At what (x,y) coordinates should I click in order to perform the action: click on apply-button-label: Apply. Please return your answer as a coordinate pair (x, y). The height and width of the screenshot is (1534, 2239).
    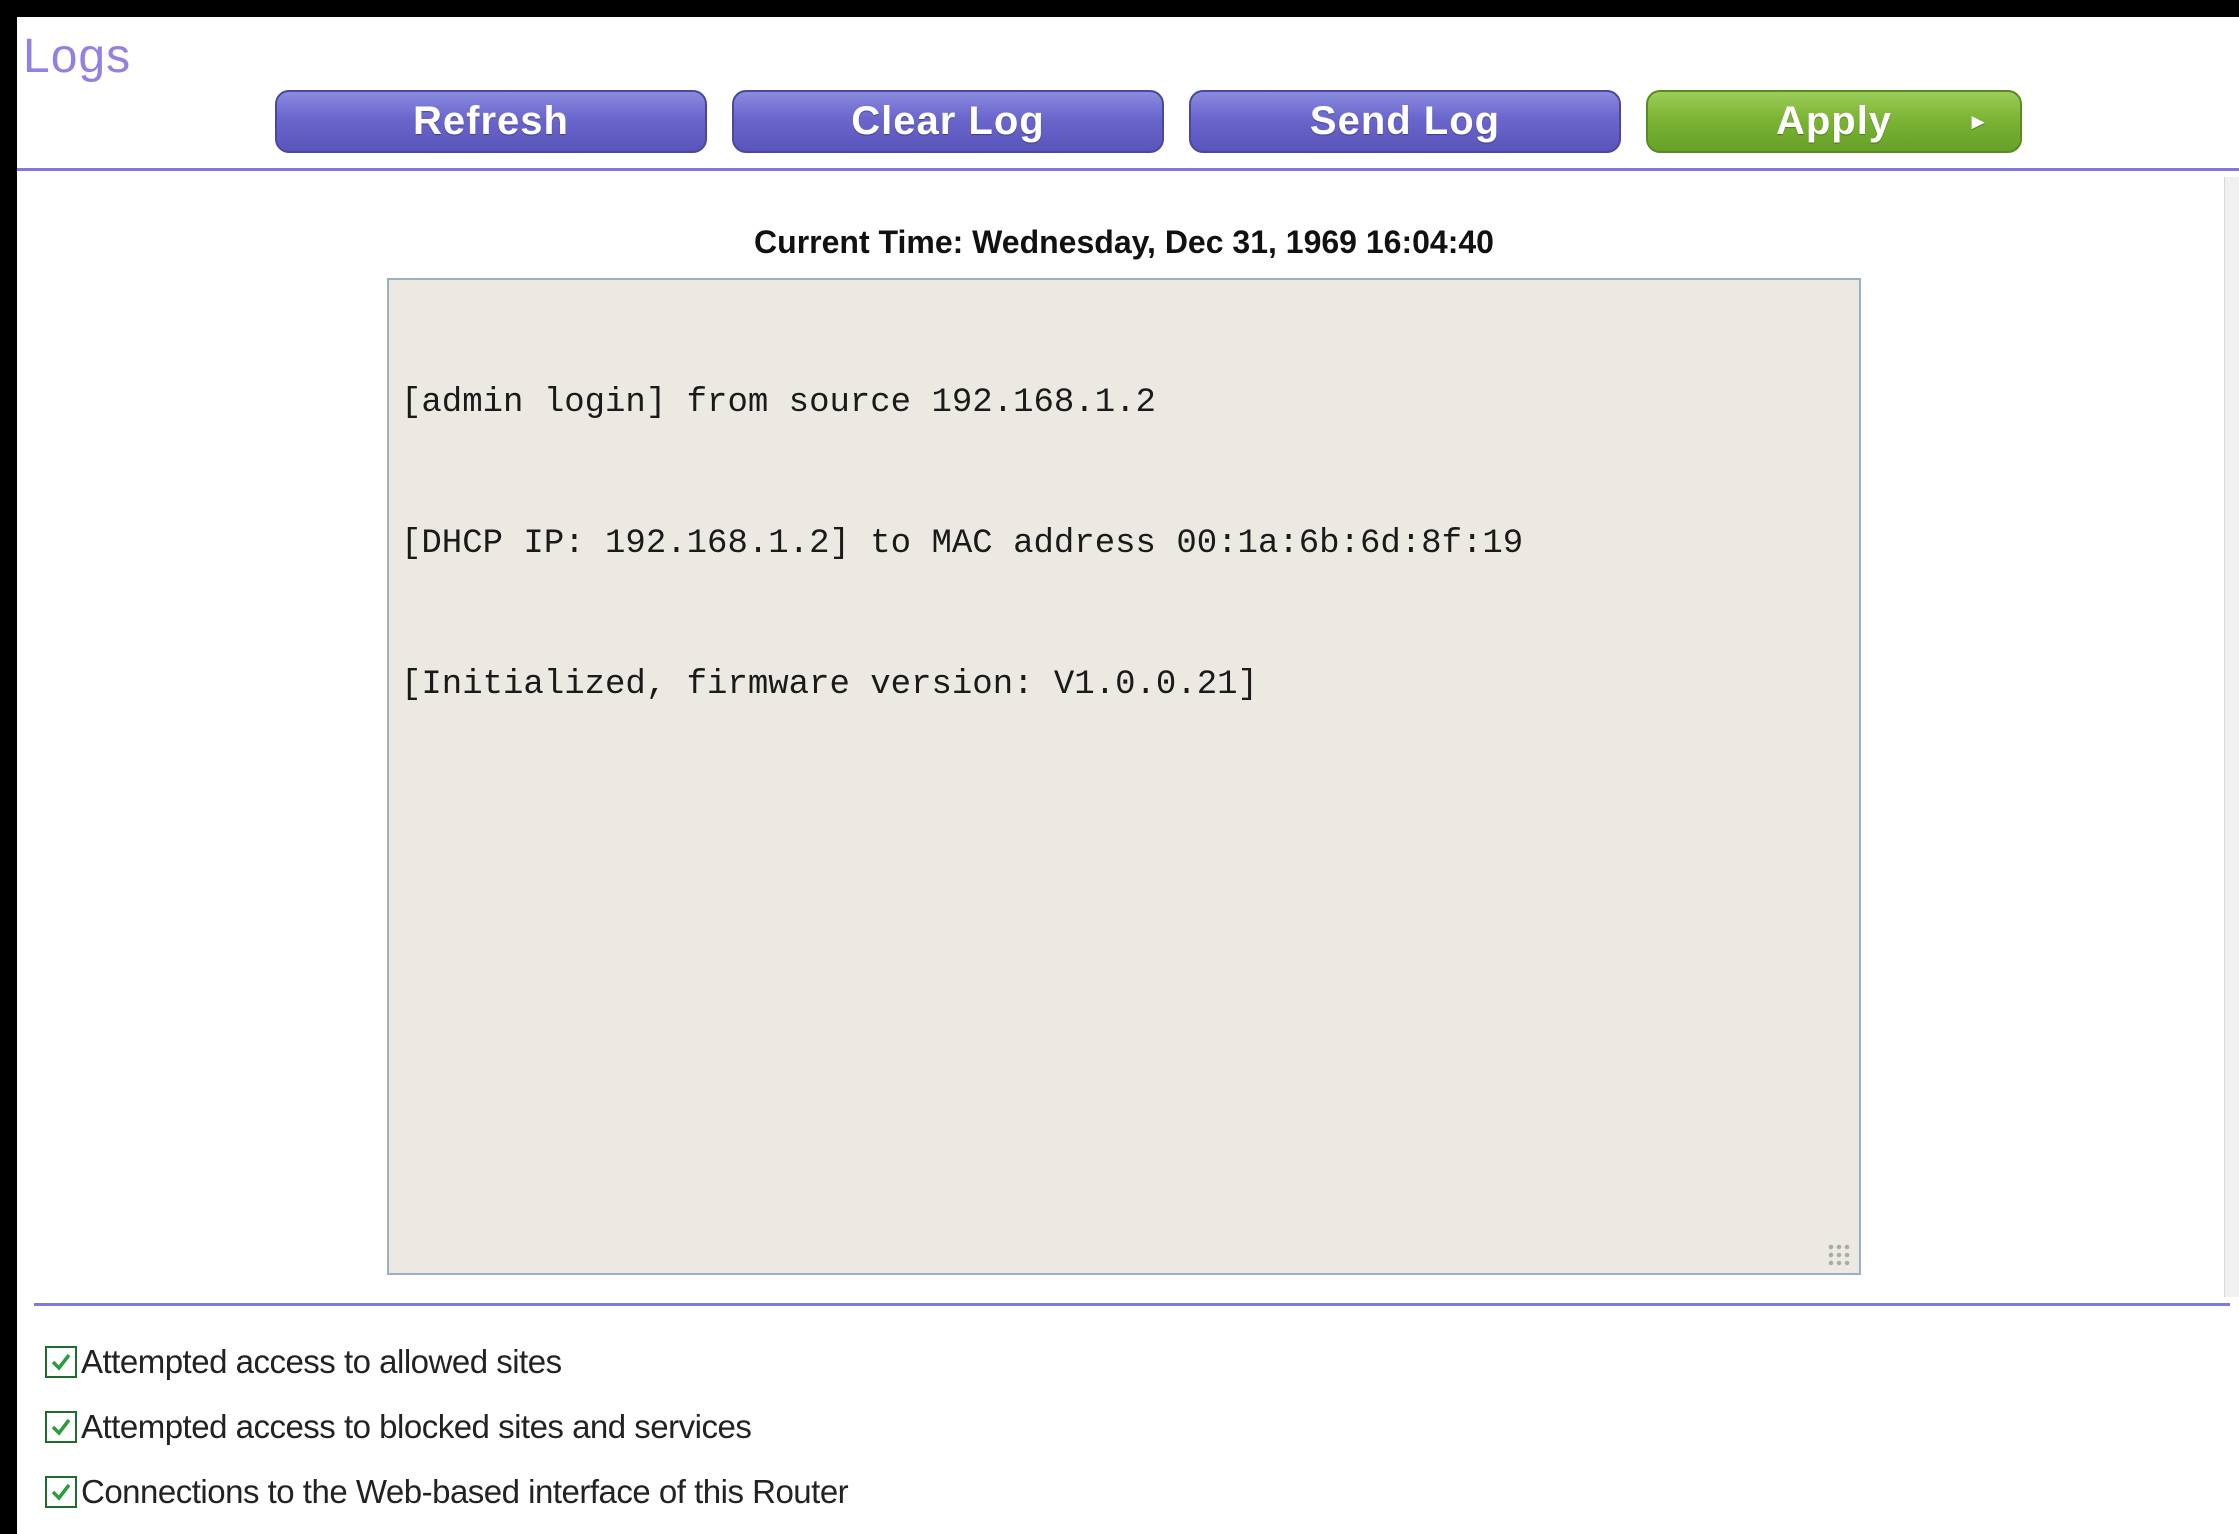
    Looking at the image, I should click on (1834, 121).